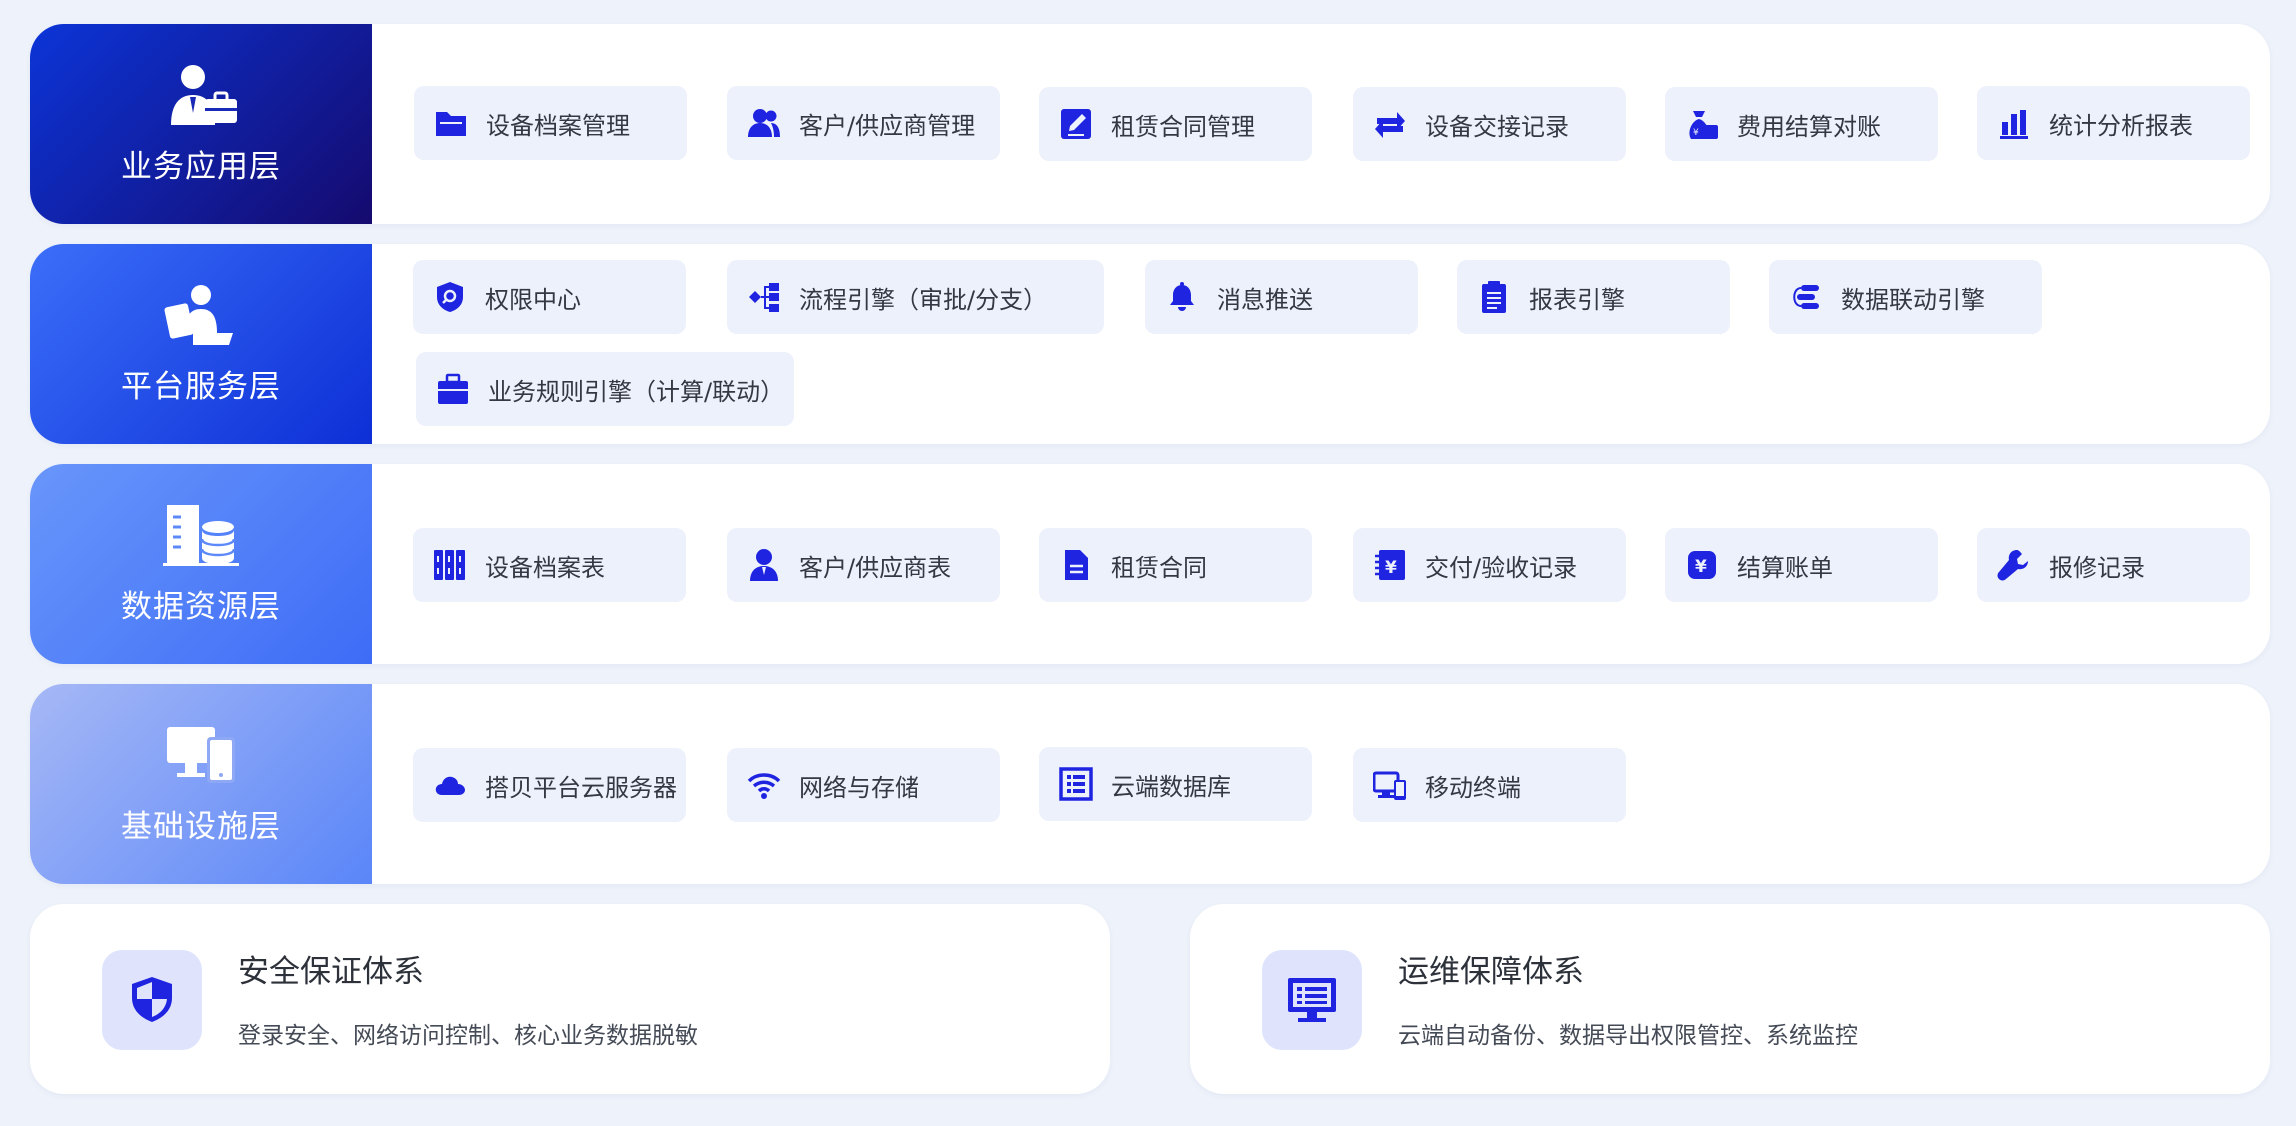 The height and width of the screenshot is (1126, 2296). Describe the element at coordinates (201, 386) in the screenshot. I see `layer-title: 平台服务层` at that location.